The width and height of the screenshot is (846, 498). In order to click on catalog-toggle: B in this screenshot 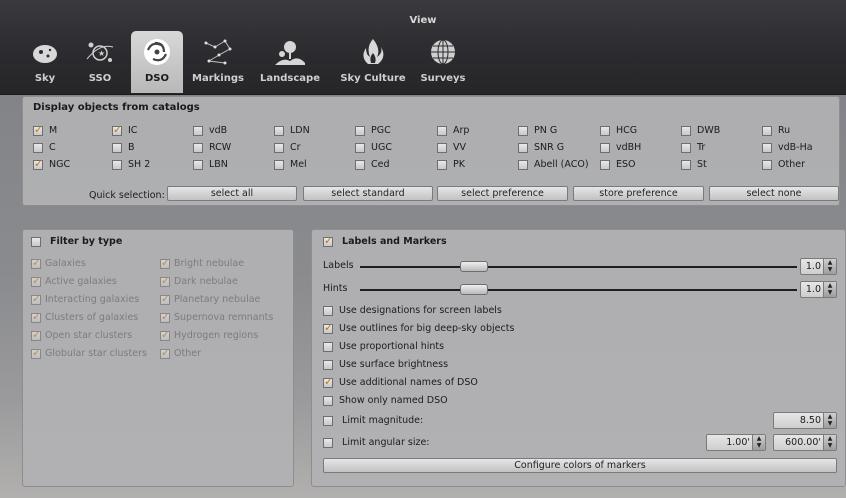, I will do `click(123, 148)`.